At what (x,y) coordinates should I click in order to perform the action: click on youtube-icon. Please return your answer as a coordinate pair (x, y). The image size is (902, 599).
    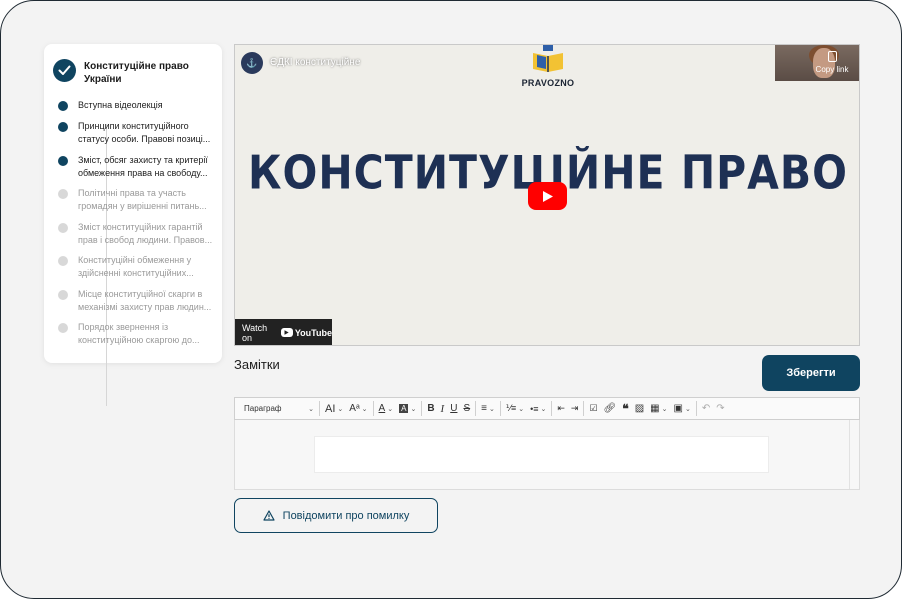
    Looking at the image, I should click on (286, 332).